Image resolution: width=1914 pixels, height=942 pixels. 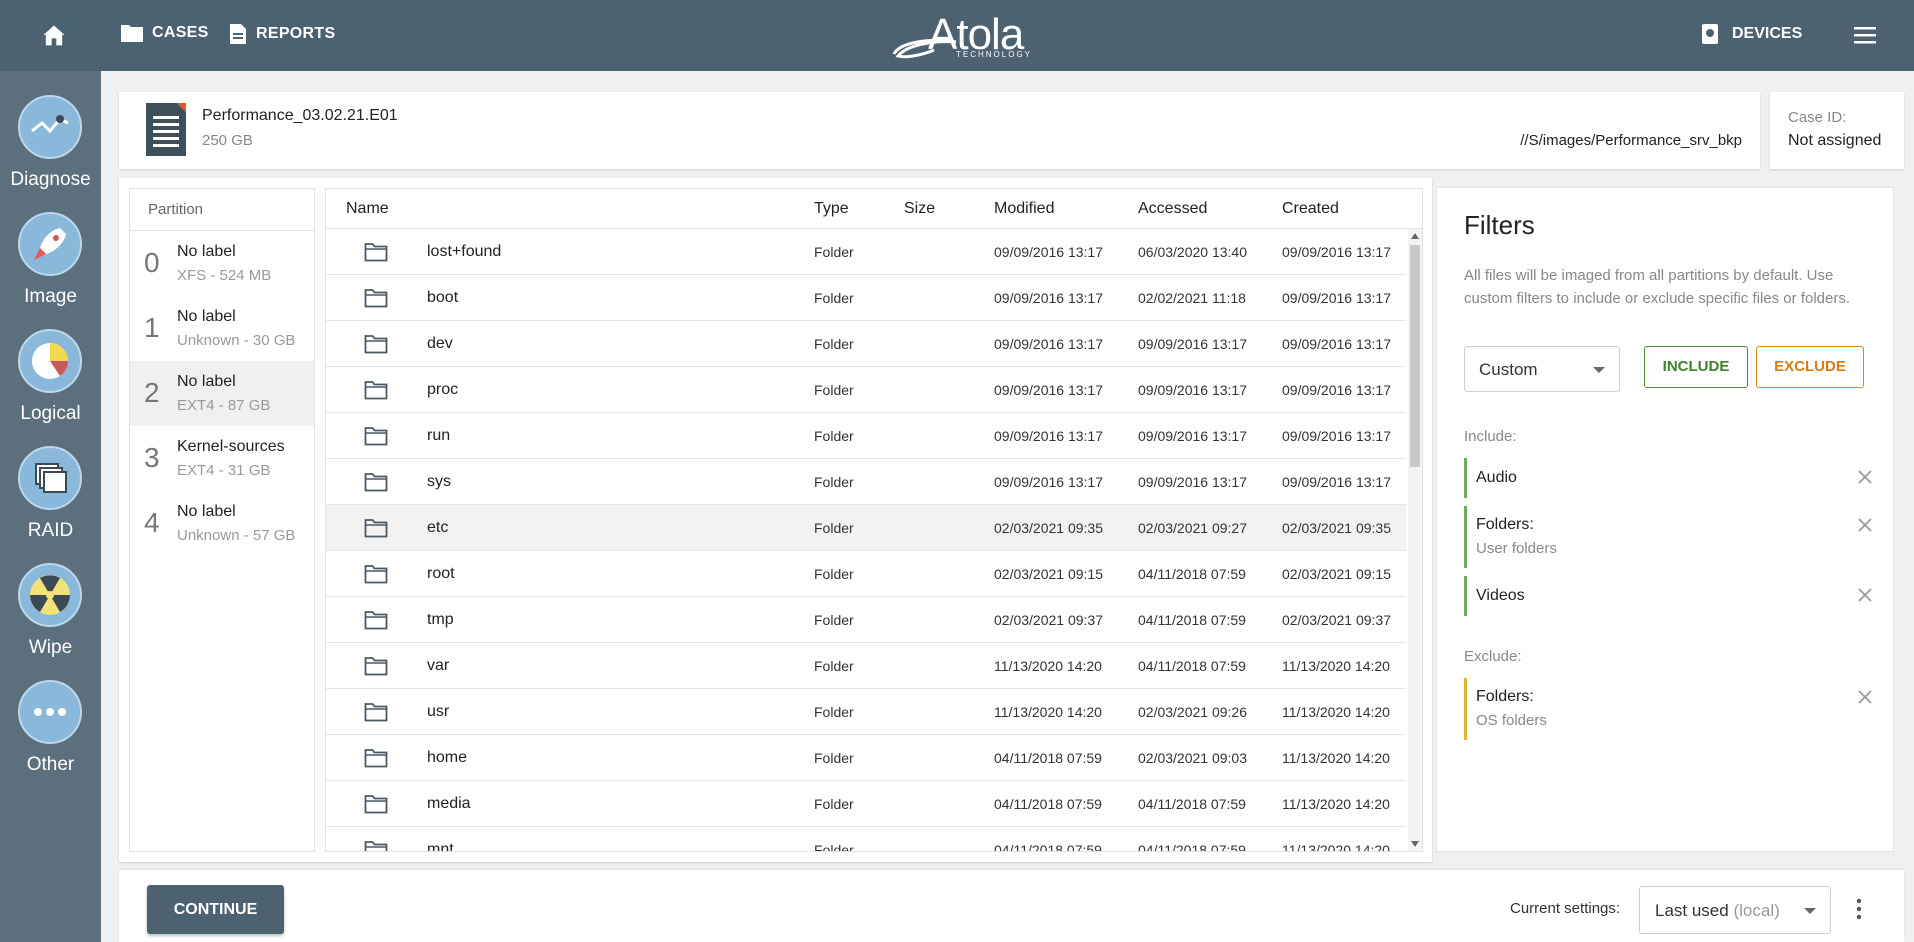 I want to click on partition-row-selected: 2 No label EXT4 - 87 GB, so click(x=222, y=393).